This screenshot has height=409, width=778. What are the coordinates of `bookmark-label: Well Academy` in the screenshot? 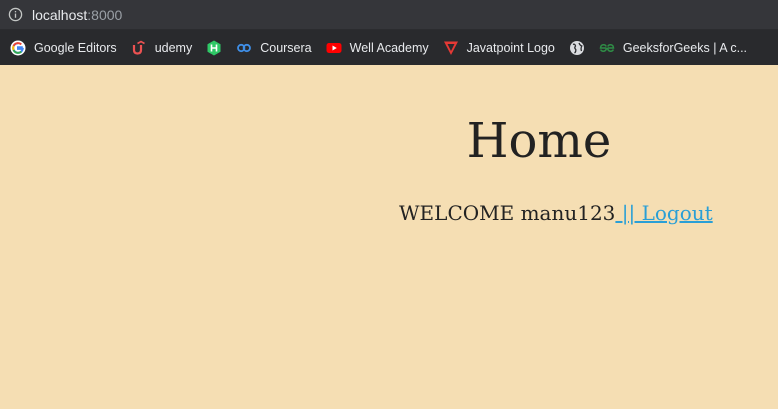 It's located at (389, 47).